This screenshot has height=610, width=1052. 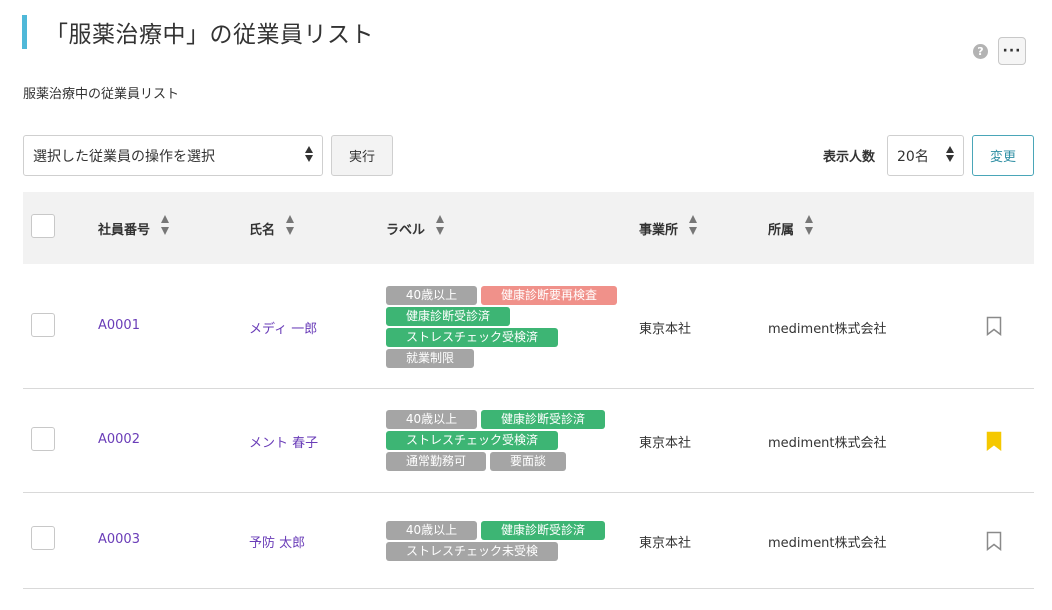 I want to click on bookmark-filled-icon, so click(x=994, y=441).